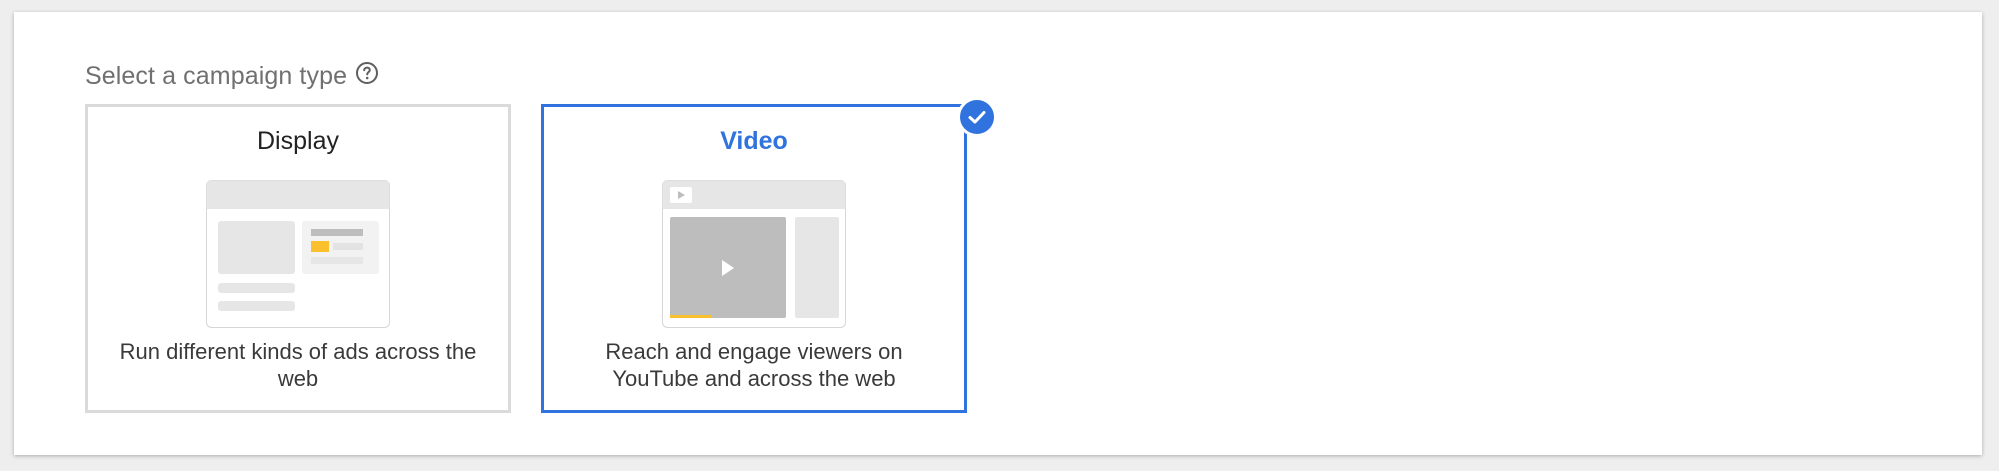 Image resolution: width=1999 pixels, height=471 pixels. I want to click on display-ad-illustration, so click(298, 254).